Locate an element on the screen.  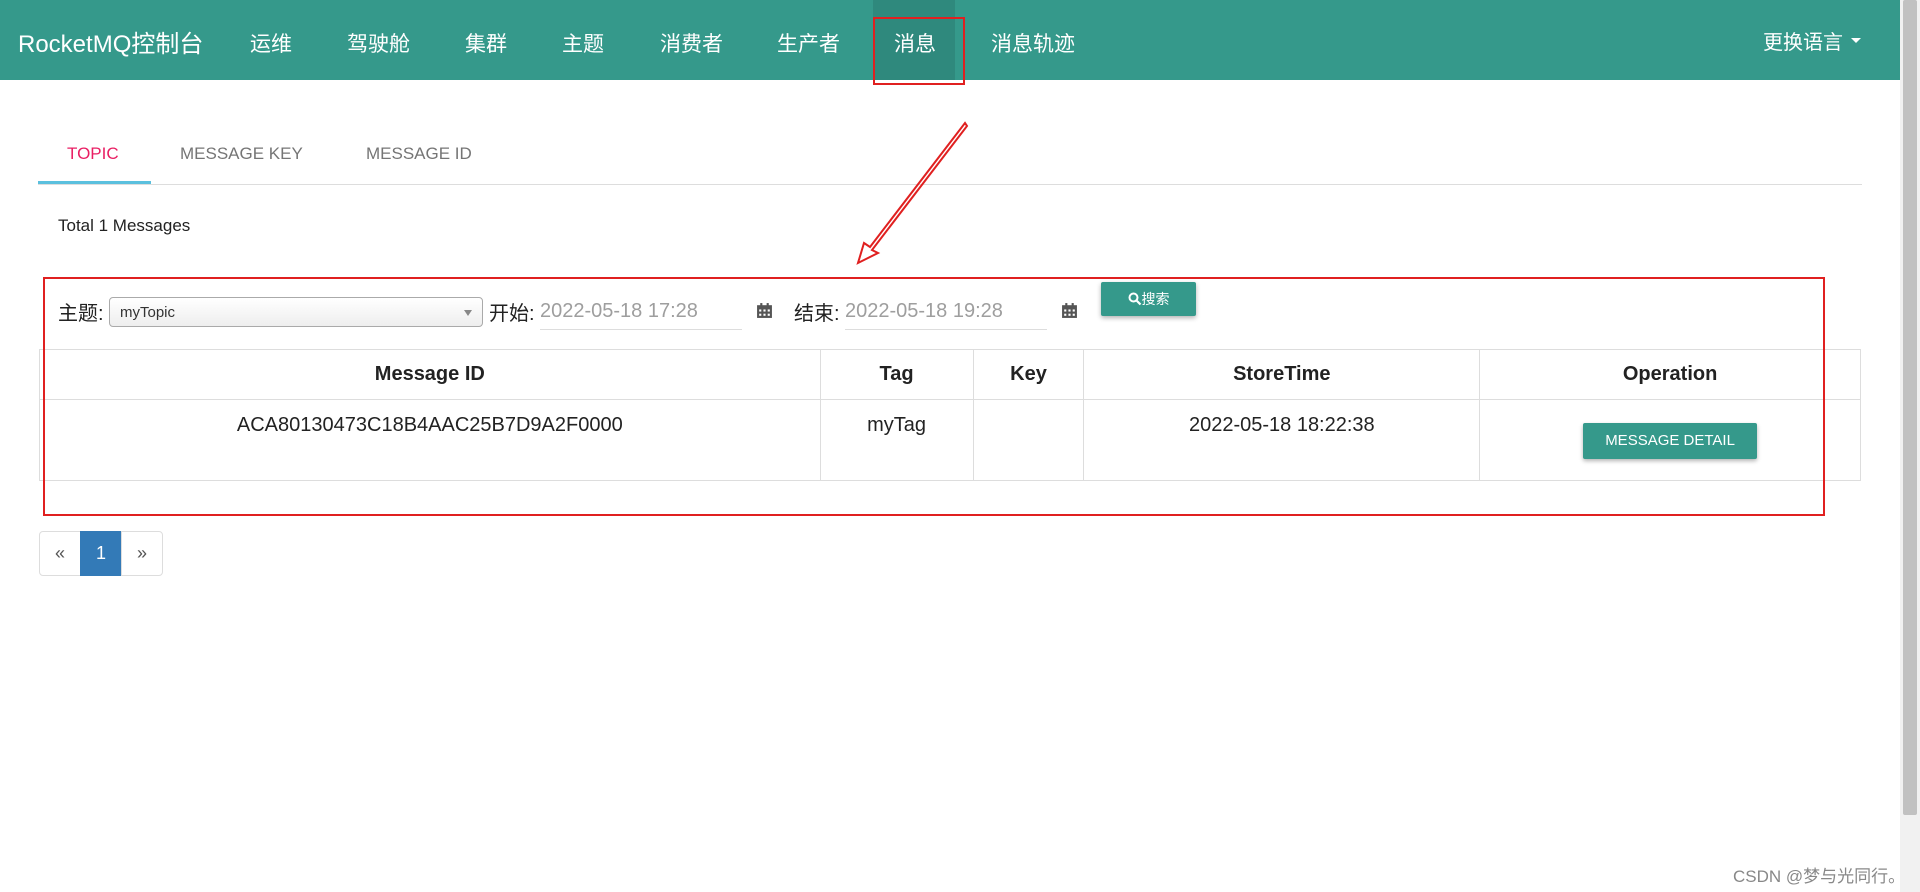
language-switcher: 更换语言 is located at coordinates (1803, 40).